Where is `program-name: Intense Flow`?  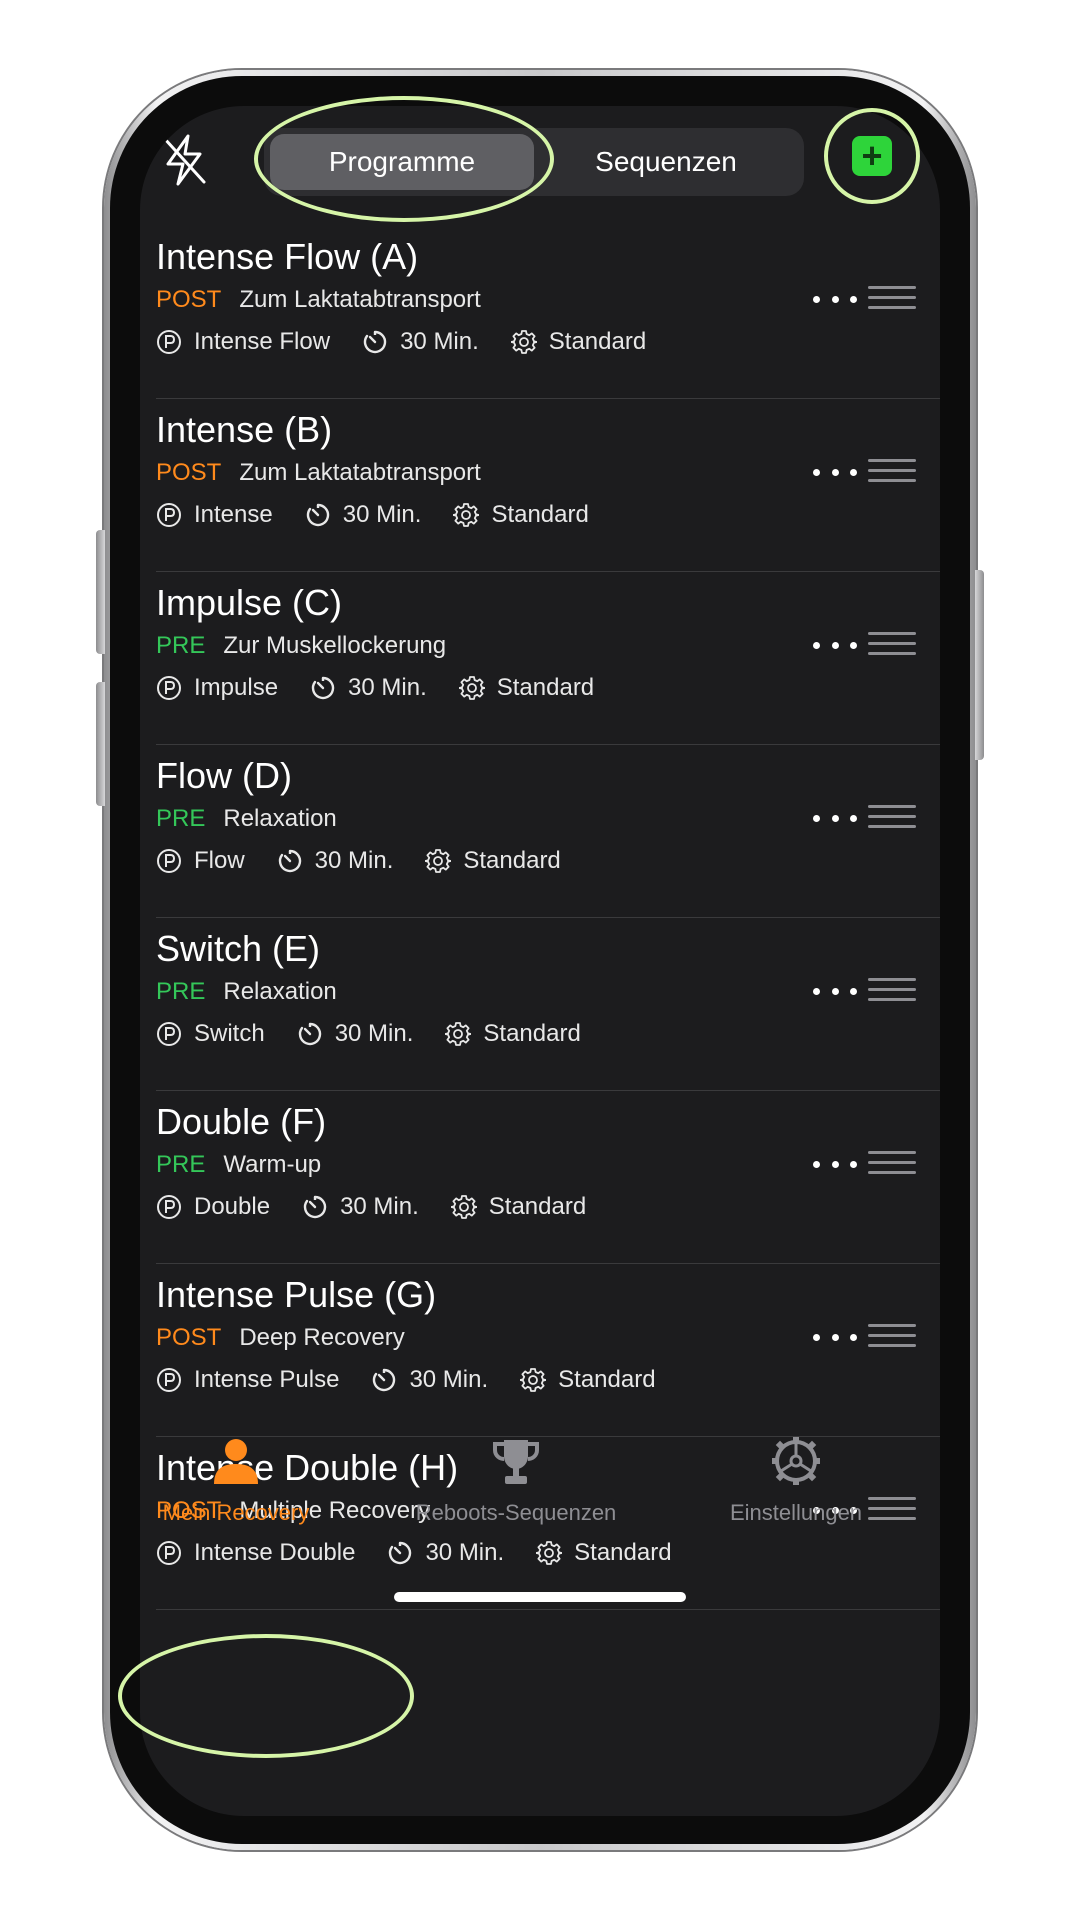 program-name: Intense Flow is located at coordinates (262, 341).